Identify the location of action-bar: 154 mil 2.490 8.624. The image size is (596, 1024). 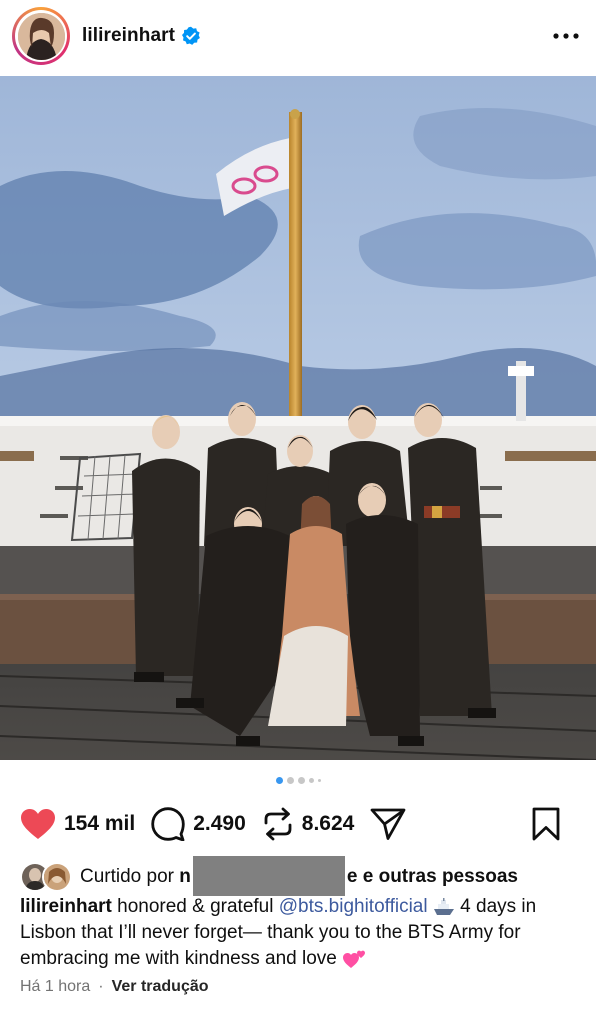
(298, 824).